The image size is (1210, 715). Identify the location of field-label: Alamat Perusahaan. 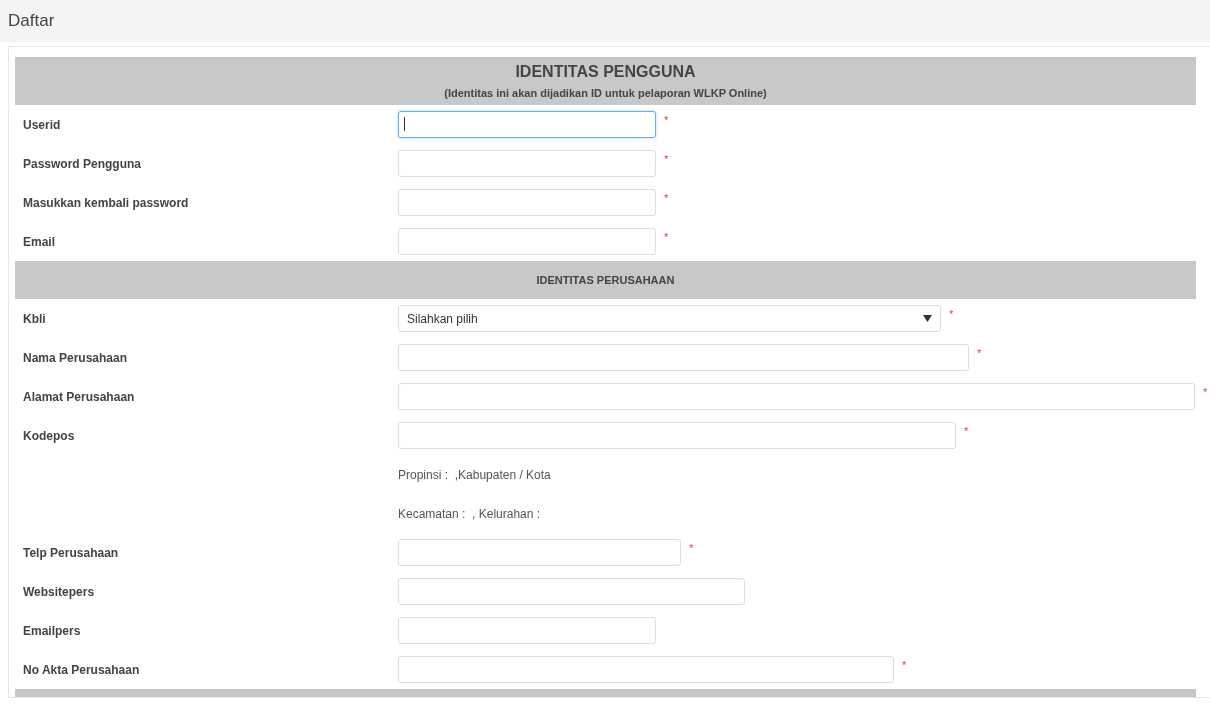
(79, 396).